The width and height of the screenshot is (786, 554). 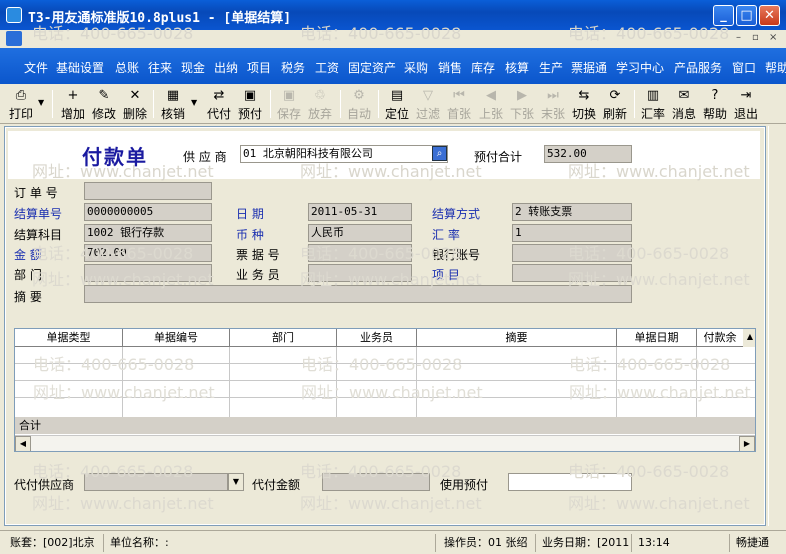 I want to click on filter-button: ▽ 过滤, so click(x=428, y=104).